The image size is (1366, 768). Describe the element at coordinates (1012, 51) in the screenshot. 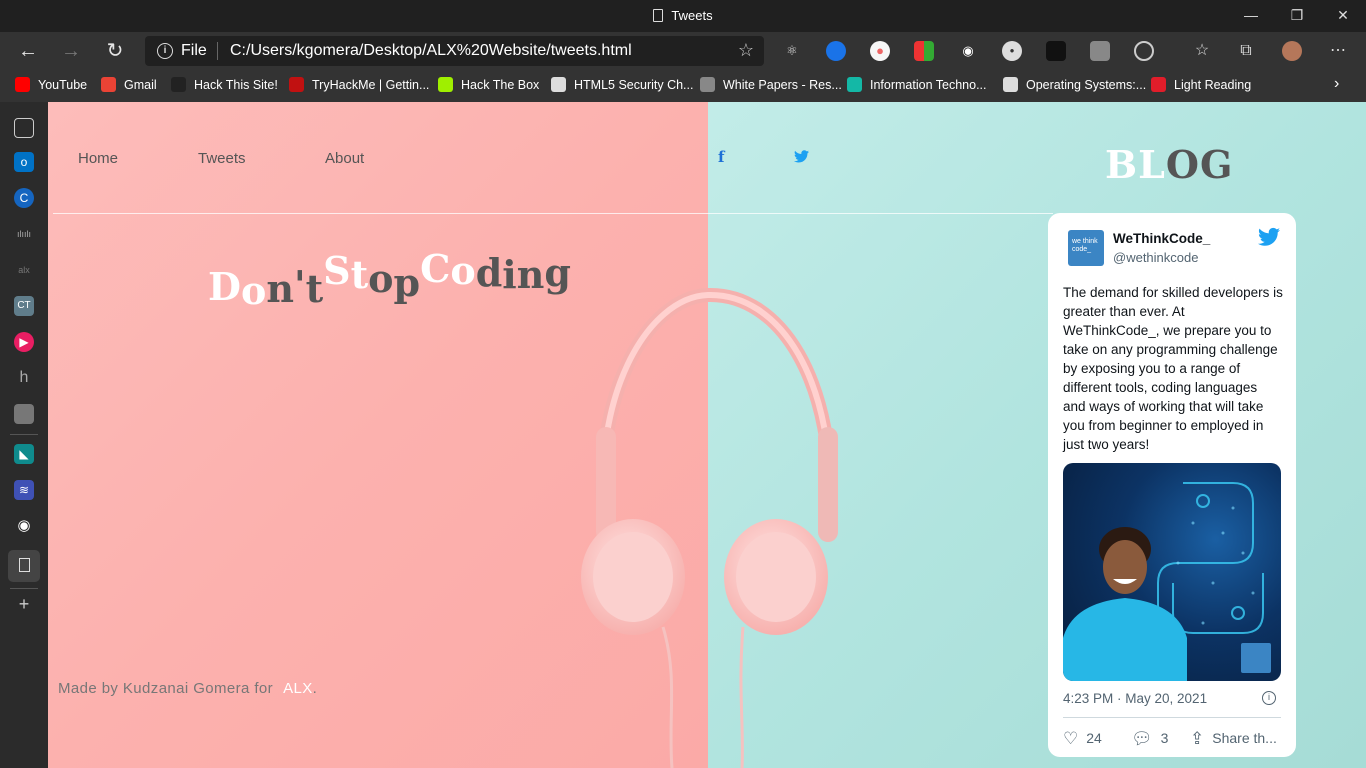

I see `eye-extension-icon: •` at that location.